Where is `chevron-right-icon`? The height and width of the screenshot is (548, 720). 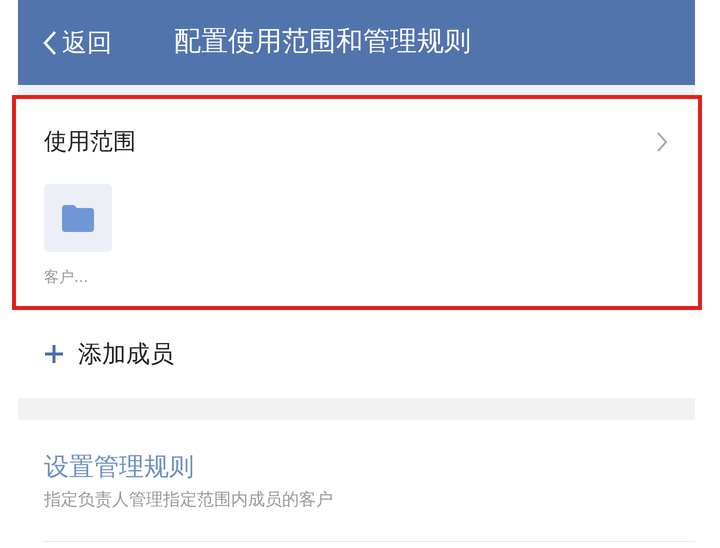 chevron-right-icon is located at coordinates (662, 142).